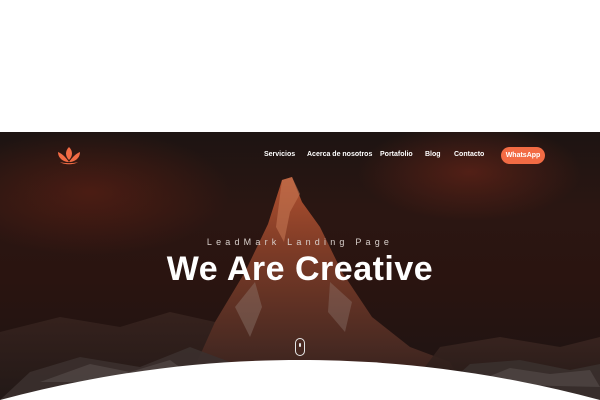  I want to click on hero-bottom-curve, so click(300, 380).